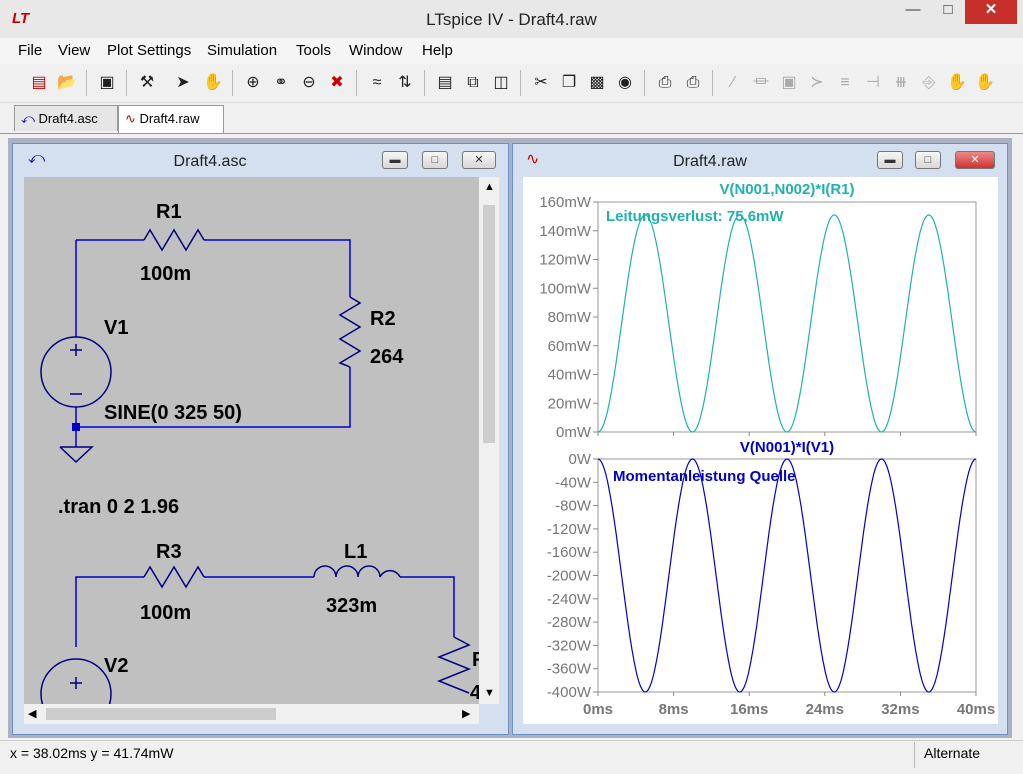 Image resolution: width=1023 pixels, height=774 pixels. I want to click on paste-icon: ▩, so click(597, 83).